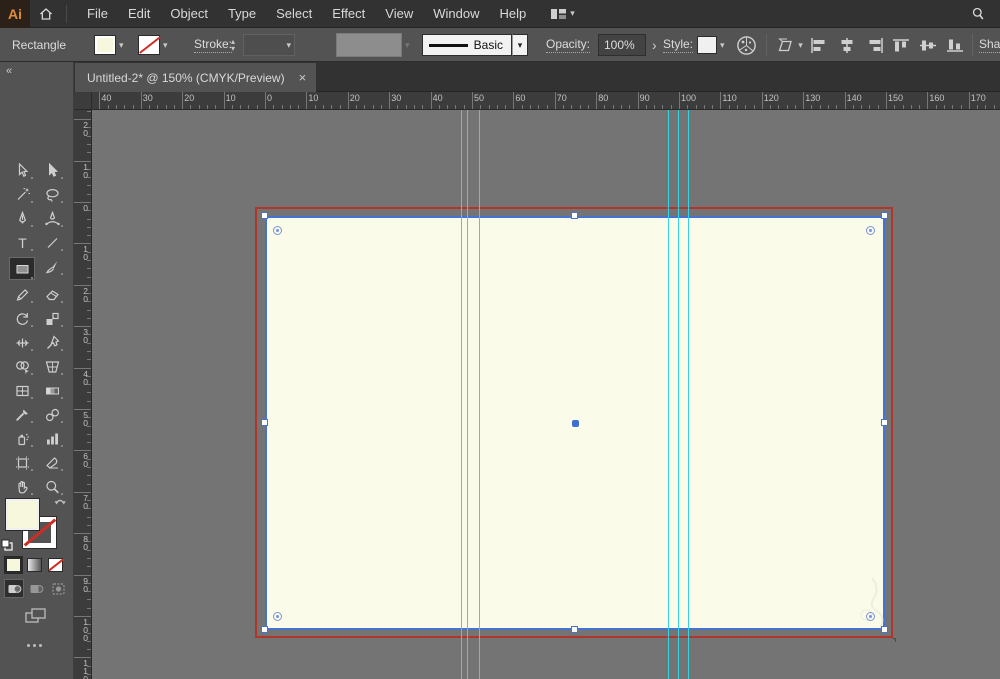 The height and width of the screenshot is (679, 1000). What do you see at coordinates (568, 45) in the screenshot?
I see `opacity-link: Opacity:` at bounding box center [568, 45].